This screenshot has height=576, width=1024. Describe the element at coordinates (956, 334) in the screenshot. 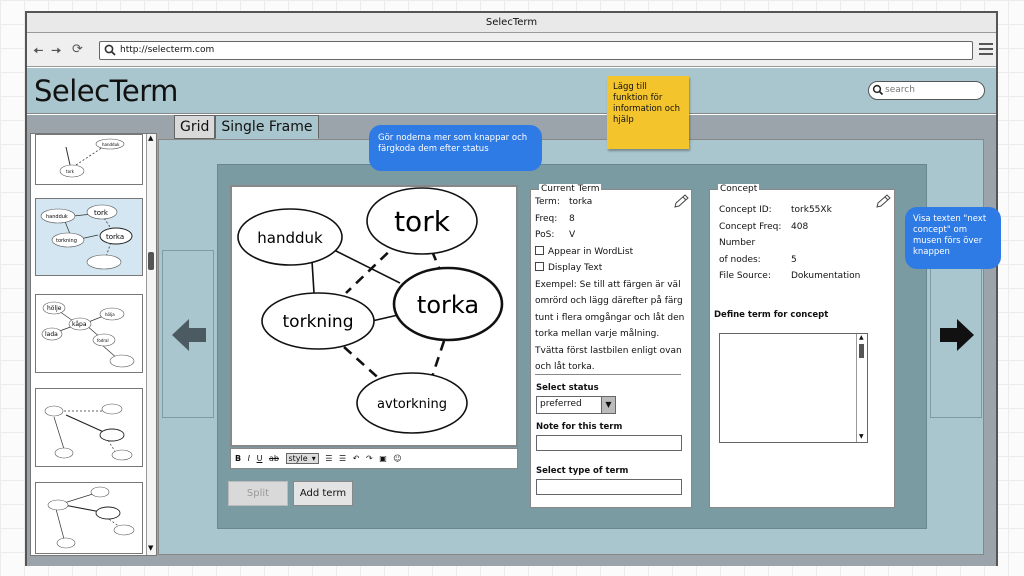

I see `next-concept-button` at that location.